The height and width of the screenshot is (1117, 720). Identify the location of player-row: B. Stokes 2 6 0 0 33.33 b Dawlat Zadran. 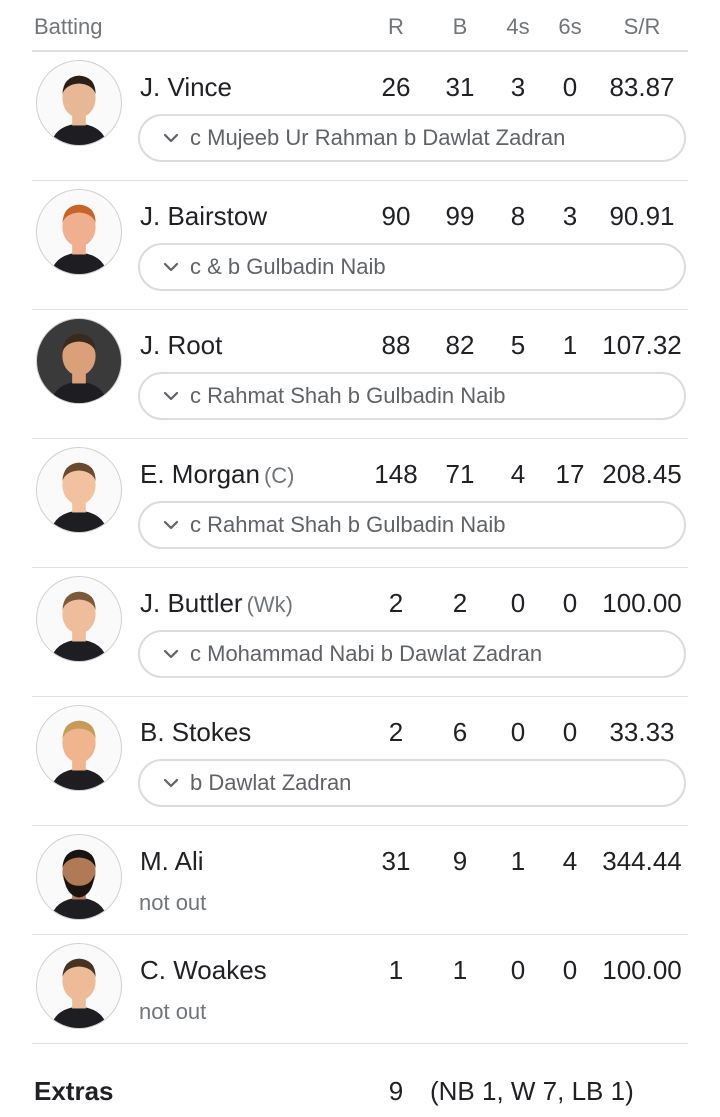
(360, 761).